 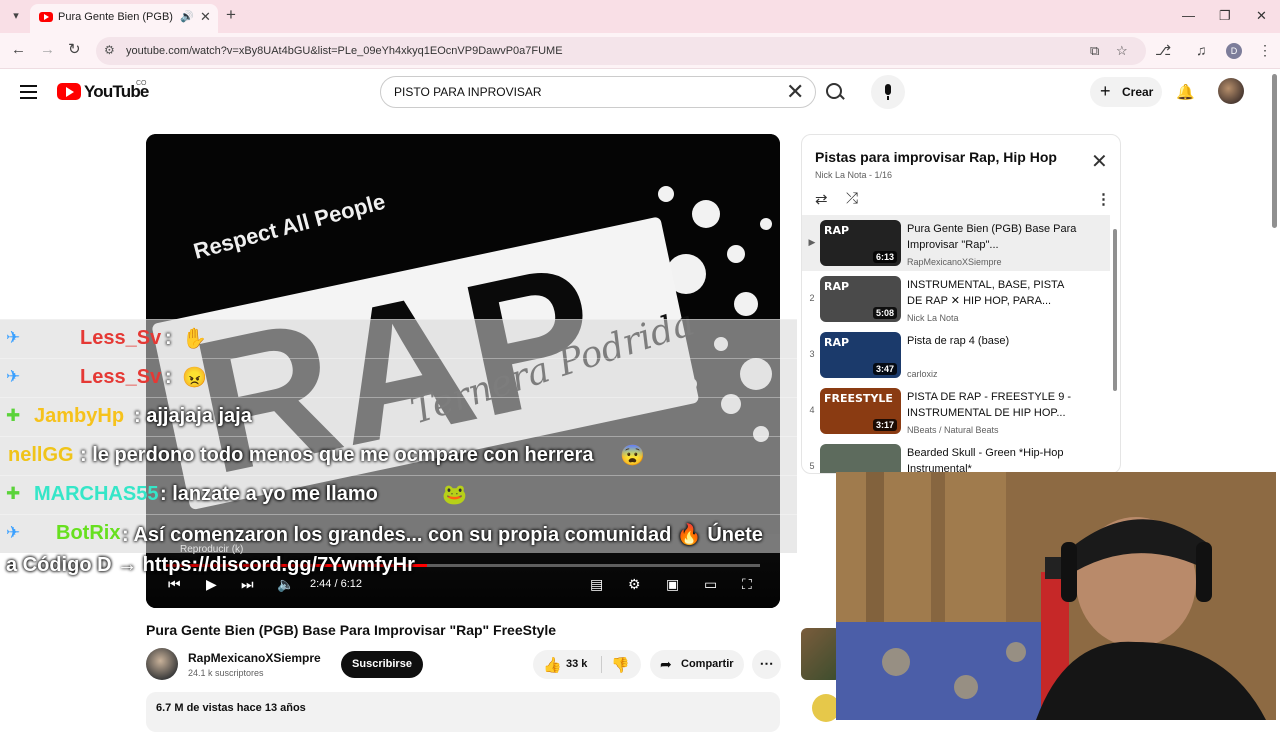 What do you see at coordinates (141, 83) in the screenshot?
I see `country-code: CO` at bounding box center [141, 83].